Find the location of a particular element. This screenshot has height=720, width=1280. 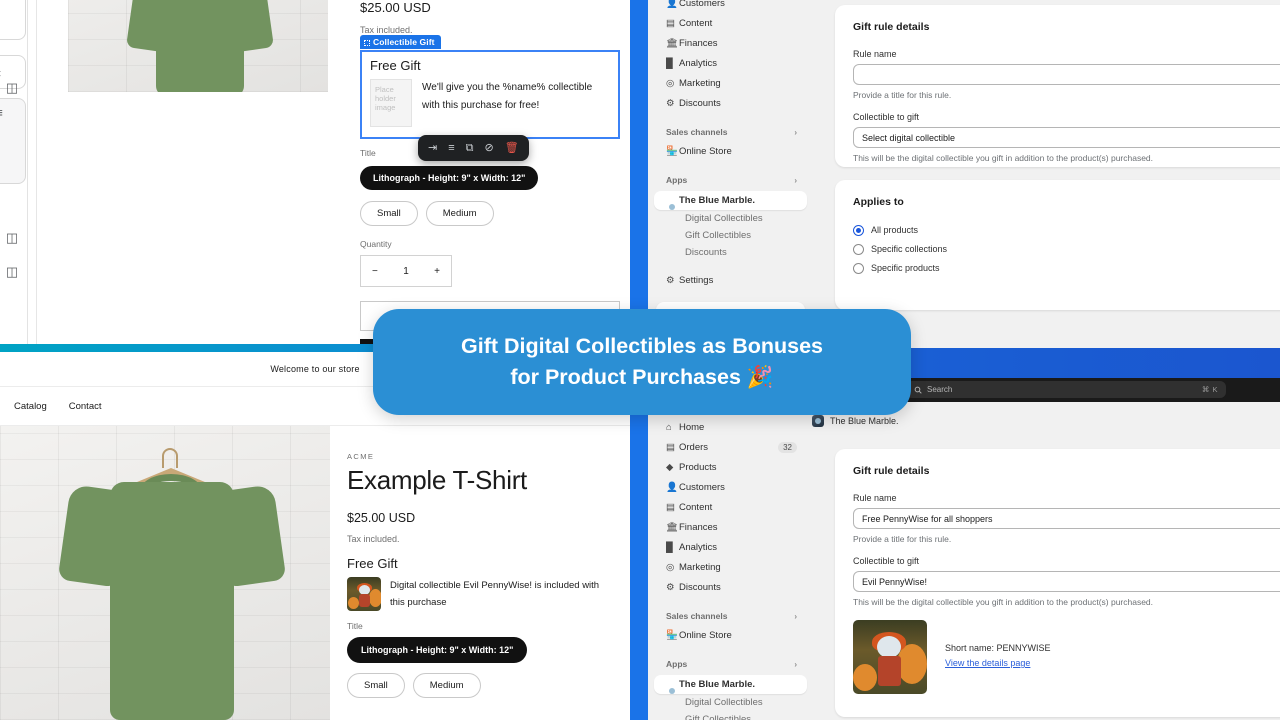

nav-catalog: Catalog is located at coordinates (30, 406).